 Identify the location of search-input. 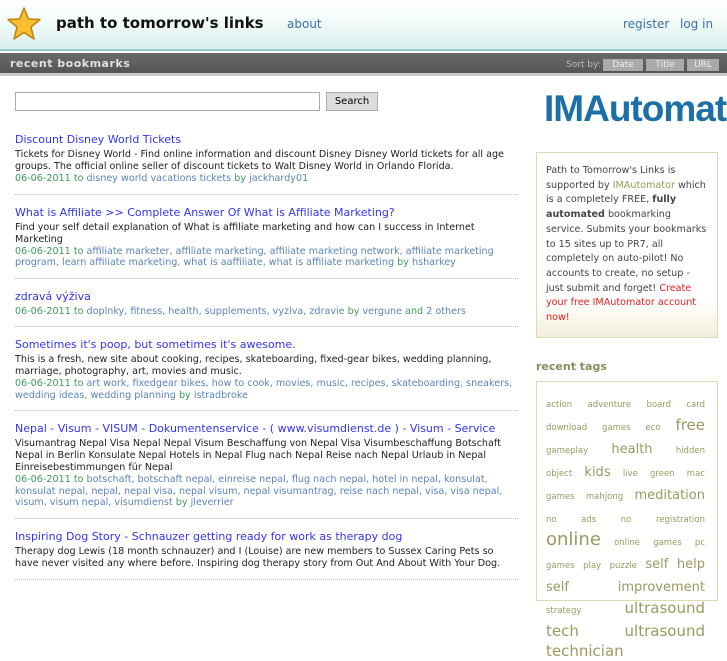
(167, 101).